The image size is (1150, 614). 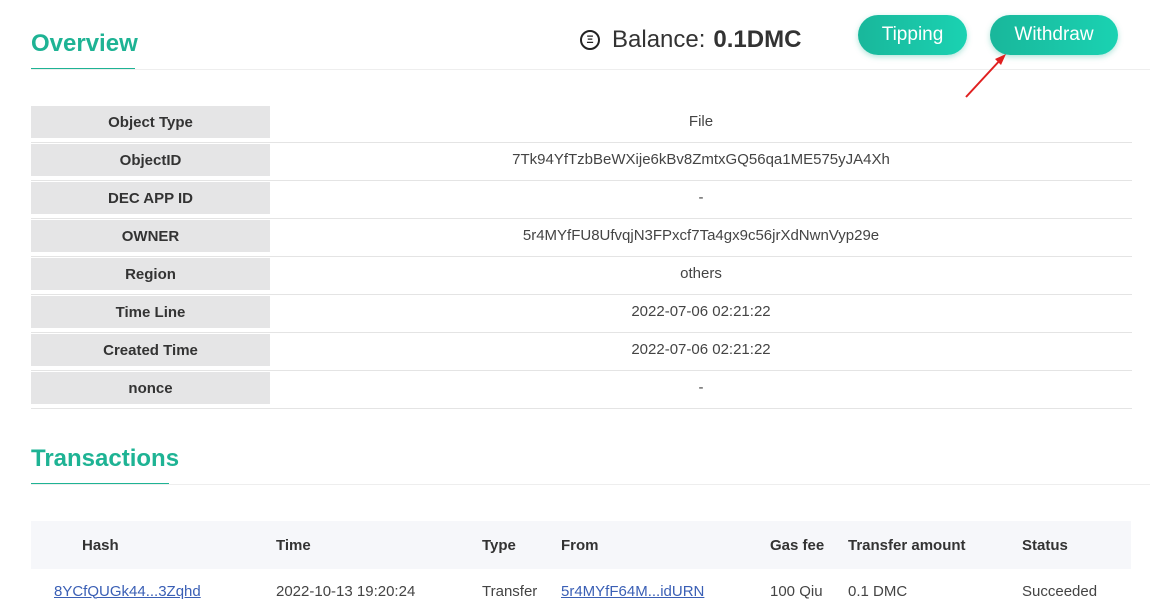 I want to click on overview-title: Overview, so click(x=84, y=43).